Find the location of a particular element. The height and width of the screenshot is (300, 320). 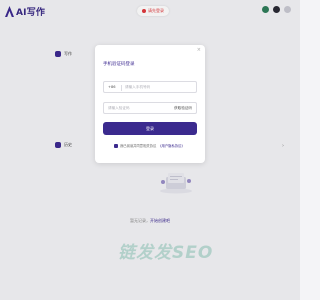

code-input is located at coordinates (138, 108).